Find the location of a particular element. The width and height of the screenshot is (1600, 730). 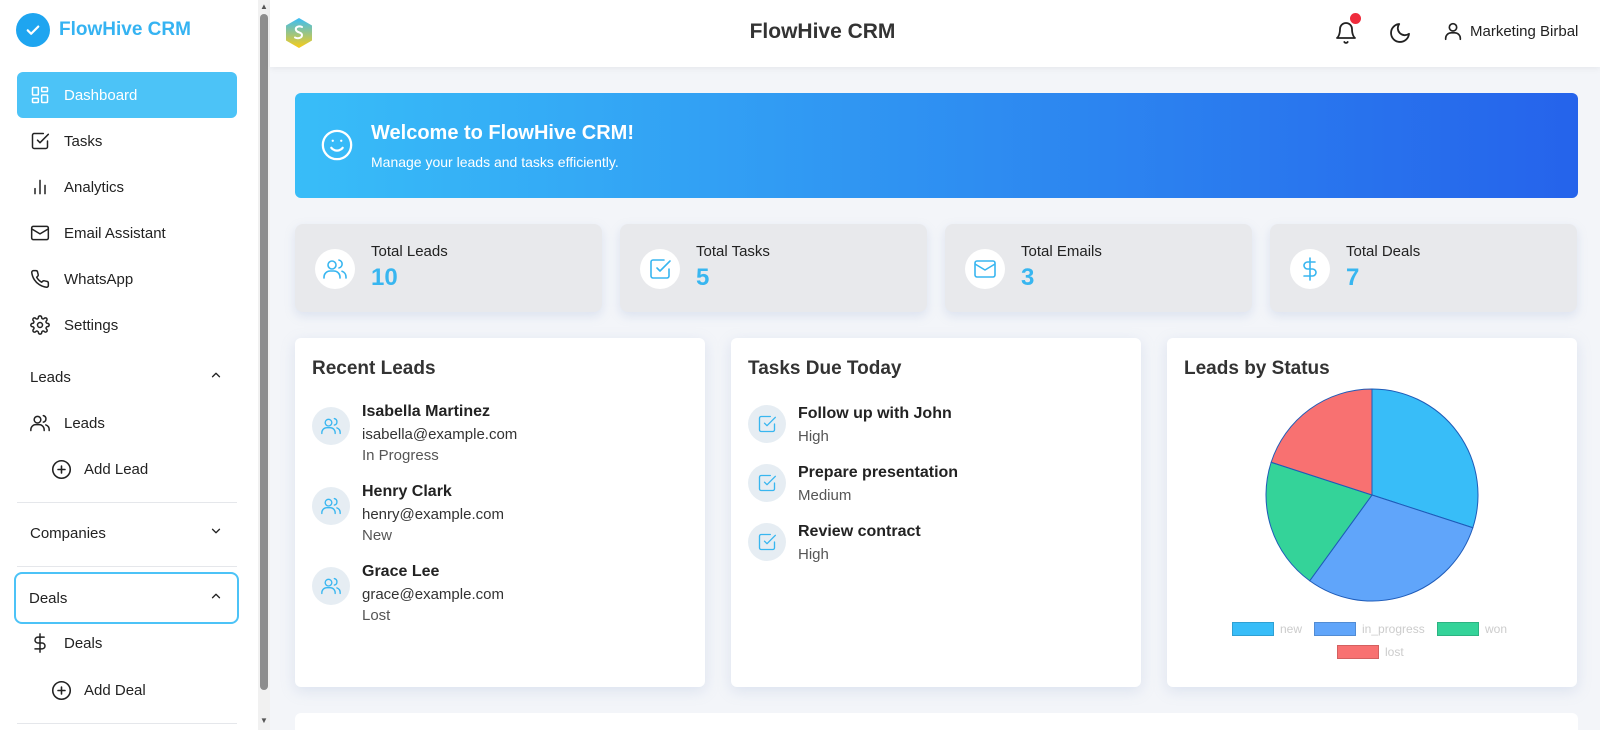

list-item: Grace Lee grace@example.com Lost is located at coordinates (497, 598).